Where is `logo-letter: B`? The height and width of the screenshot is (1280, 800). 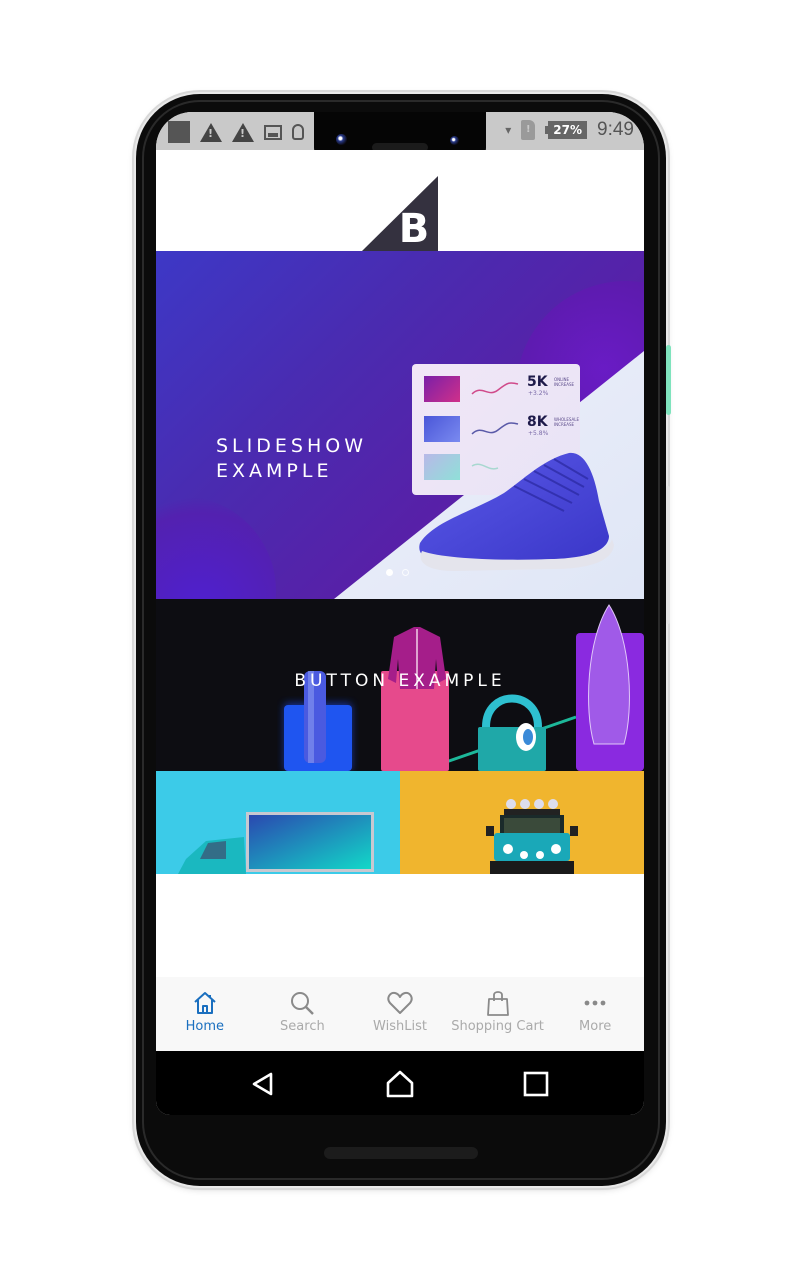 logo-letter: B is located at coordinates (414, 228).